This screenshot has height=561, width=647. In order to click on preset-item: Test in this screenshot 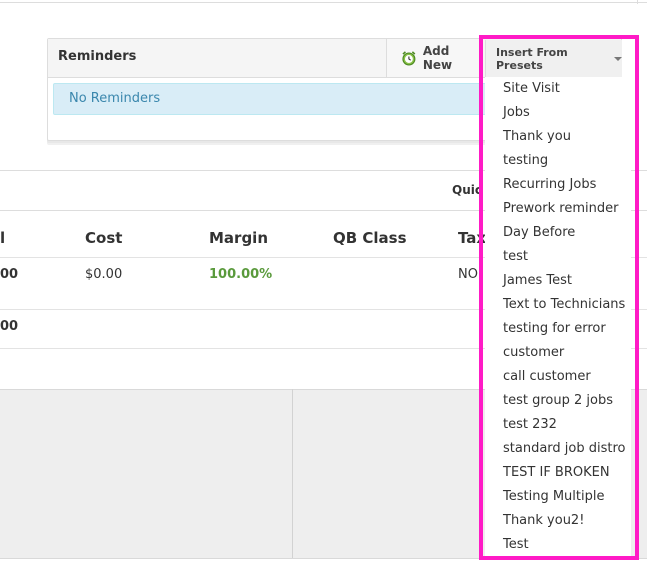, I will do `click(558, 545)`.